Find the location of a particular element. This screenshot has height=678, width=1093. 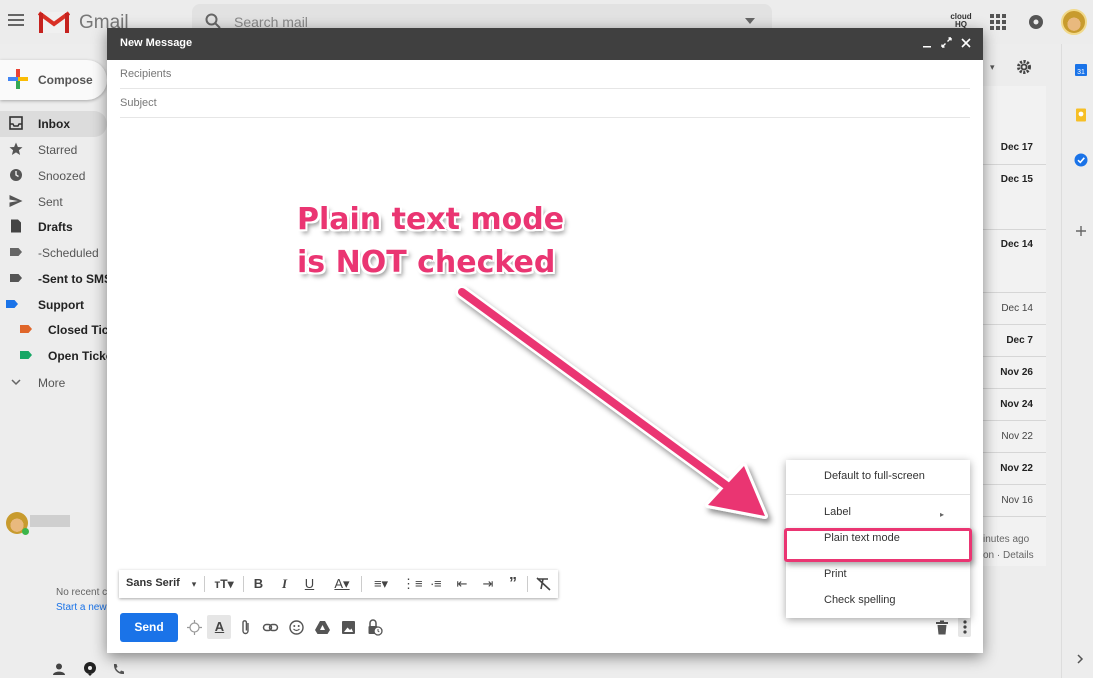

sidebar-item-support: Support is located at coordinates (53, 305).